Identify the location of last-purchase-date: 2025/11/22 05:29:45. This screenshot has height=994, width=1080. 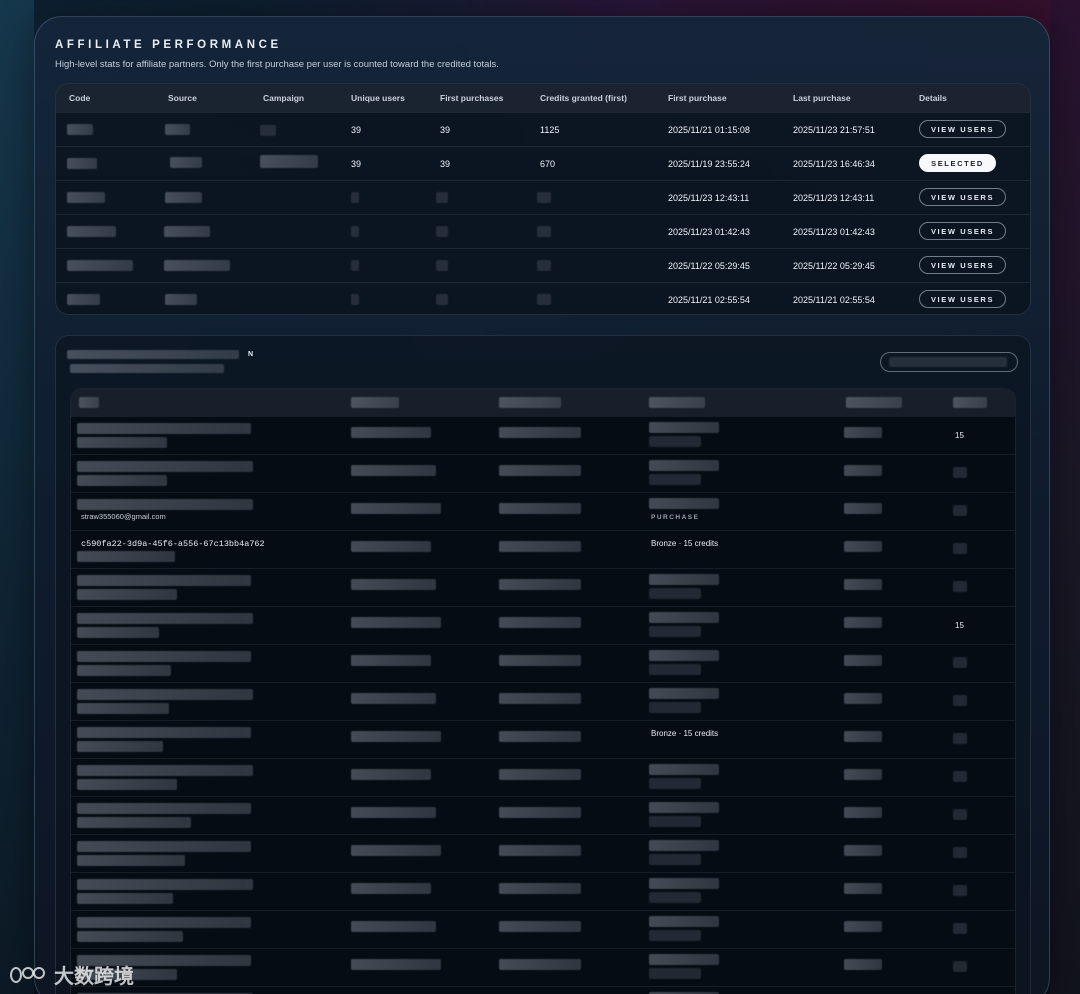
(834, 266).